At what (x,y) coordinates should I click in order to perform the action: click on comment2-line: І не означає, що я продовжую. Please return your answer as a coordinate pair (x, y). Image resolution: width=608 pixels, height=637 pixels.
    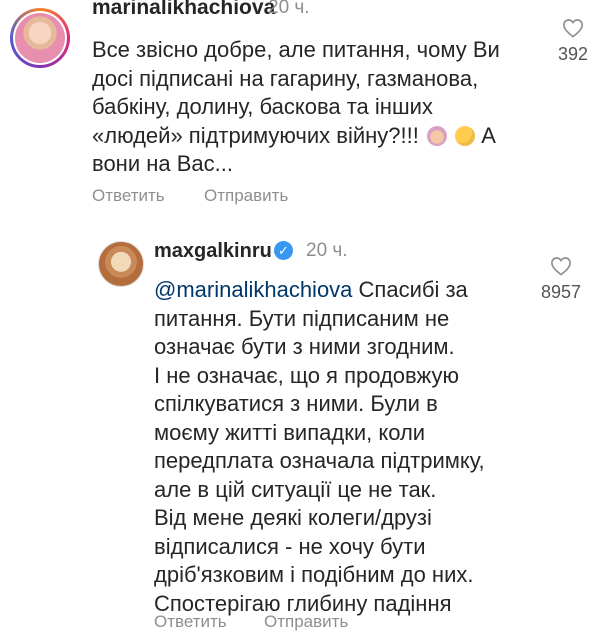
    Looking at the image, I should click on (306, 375).